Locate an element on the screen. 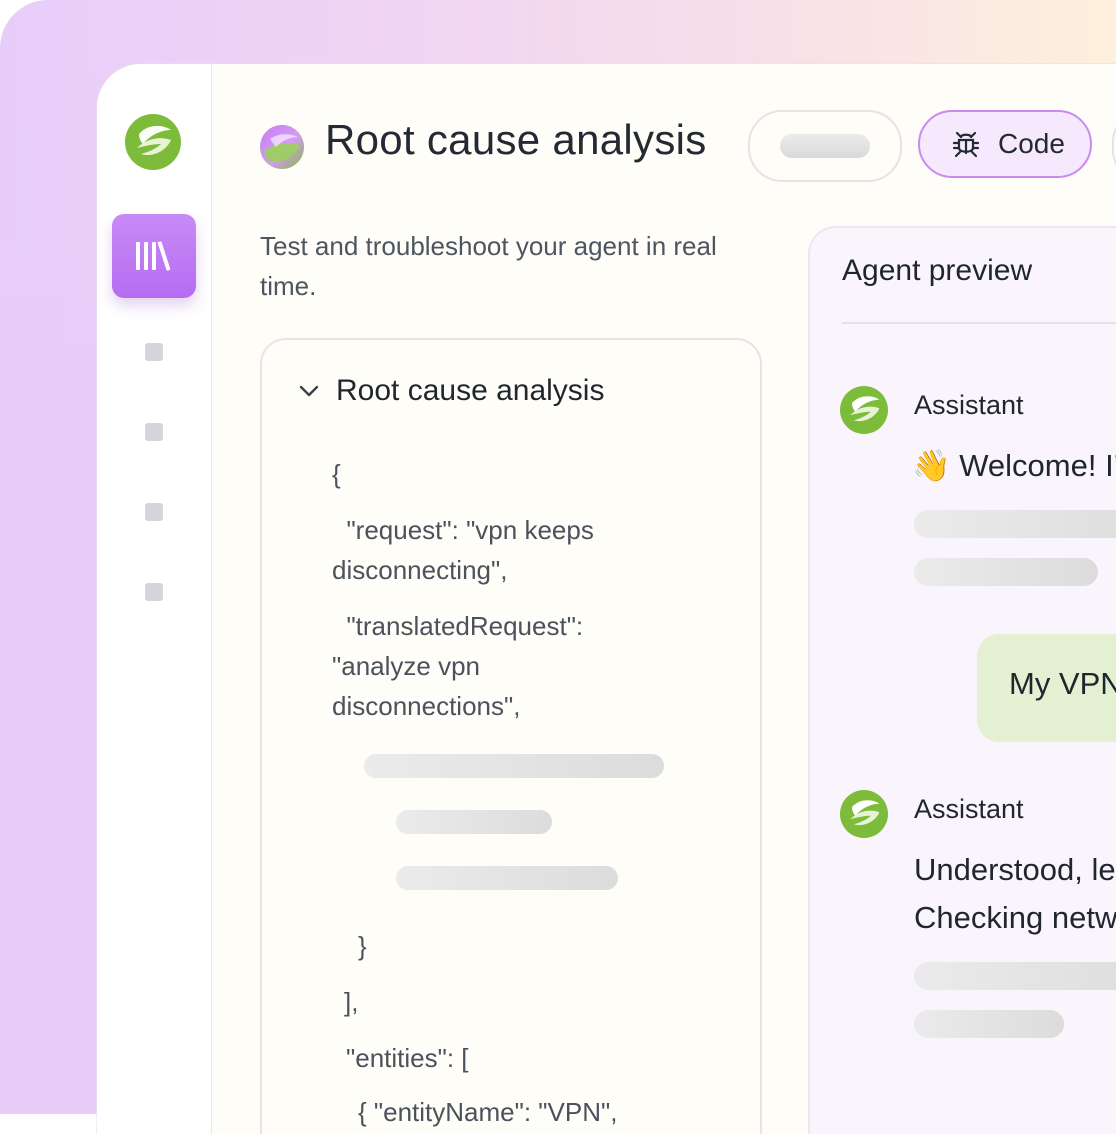  code-button: Code is located at coordinates (1005, 144).